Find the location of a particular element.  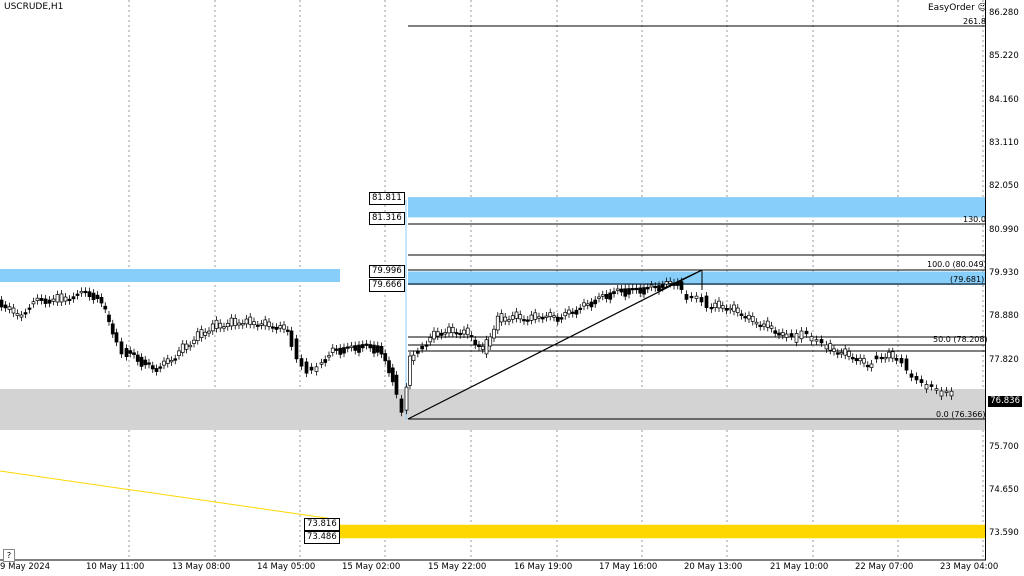

blue-zone-upper is located at coordinates (697, 207).